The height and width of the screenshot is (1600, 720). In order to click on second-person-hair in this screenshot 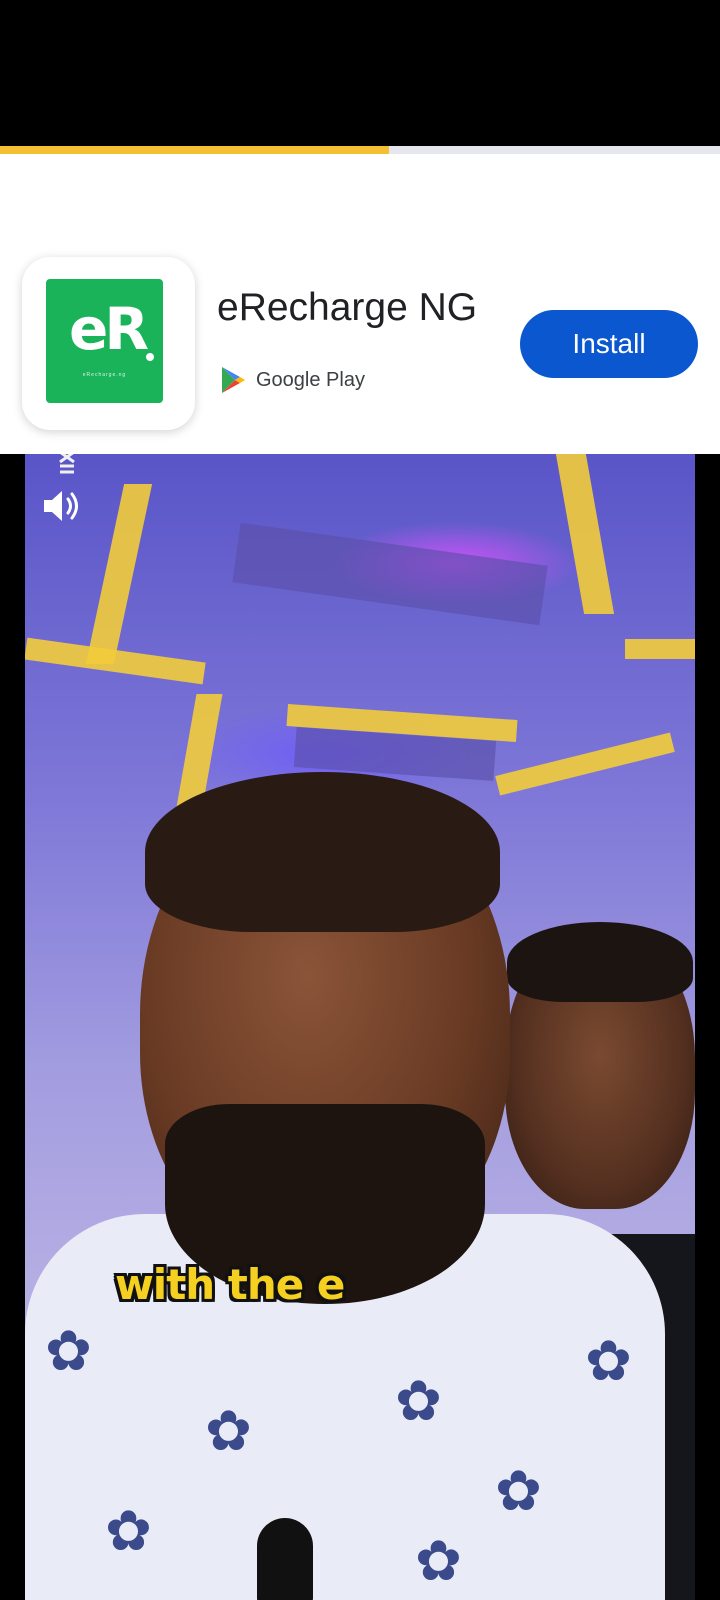, I will do `click(600, 962)`.